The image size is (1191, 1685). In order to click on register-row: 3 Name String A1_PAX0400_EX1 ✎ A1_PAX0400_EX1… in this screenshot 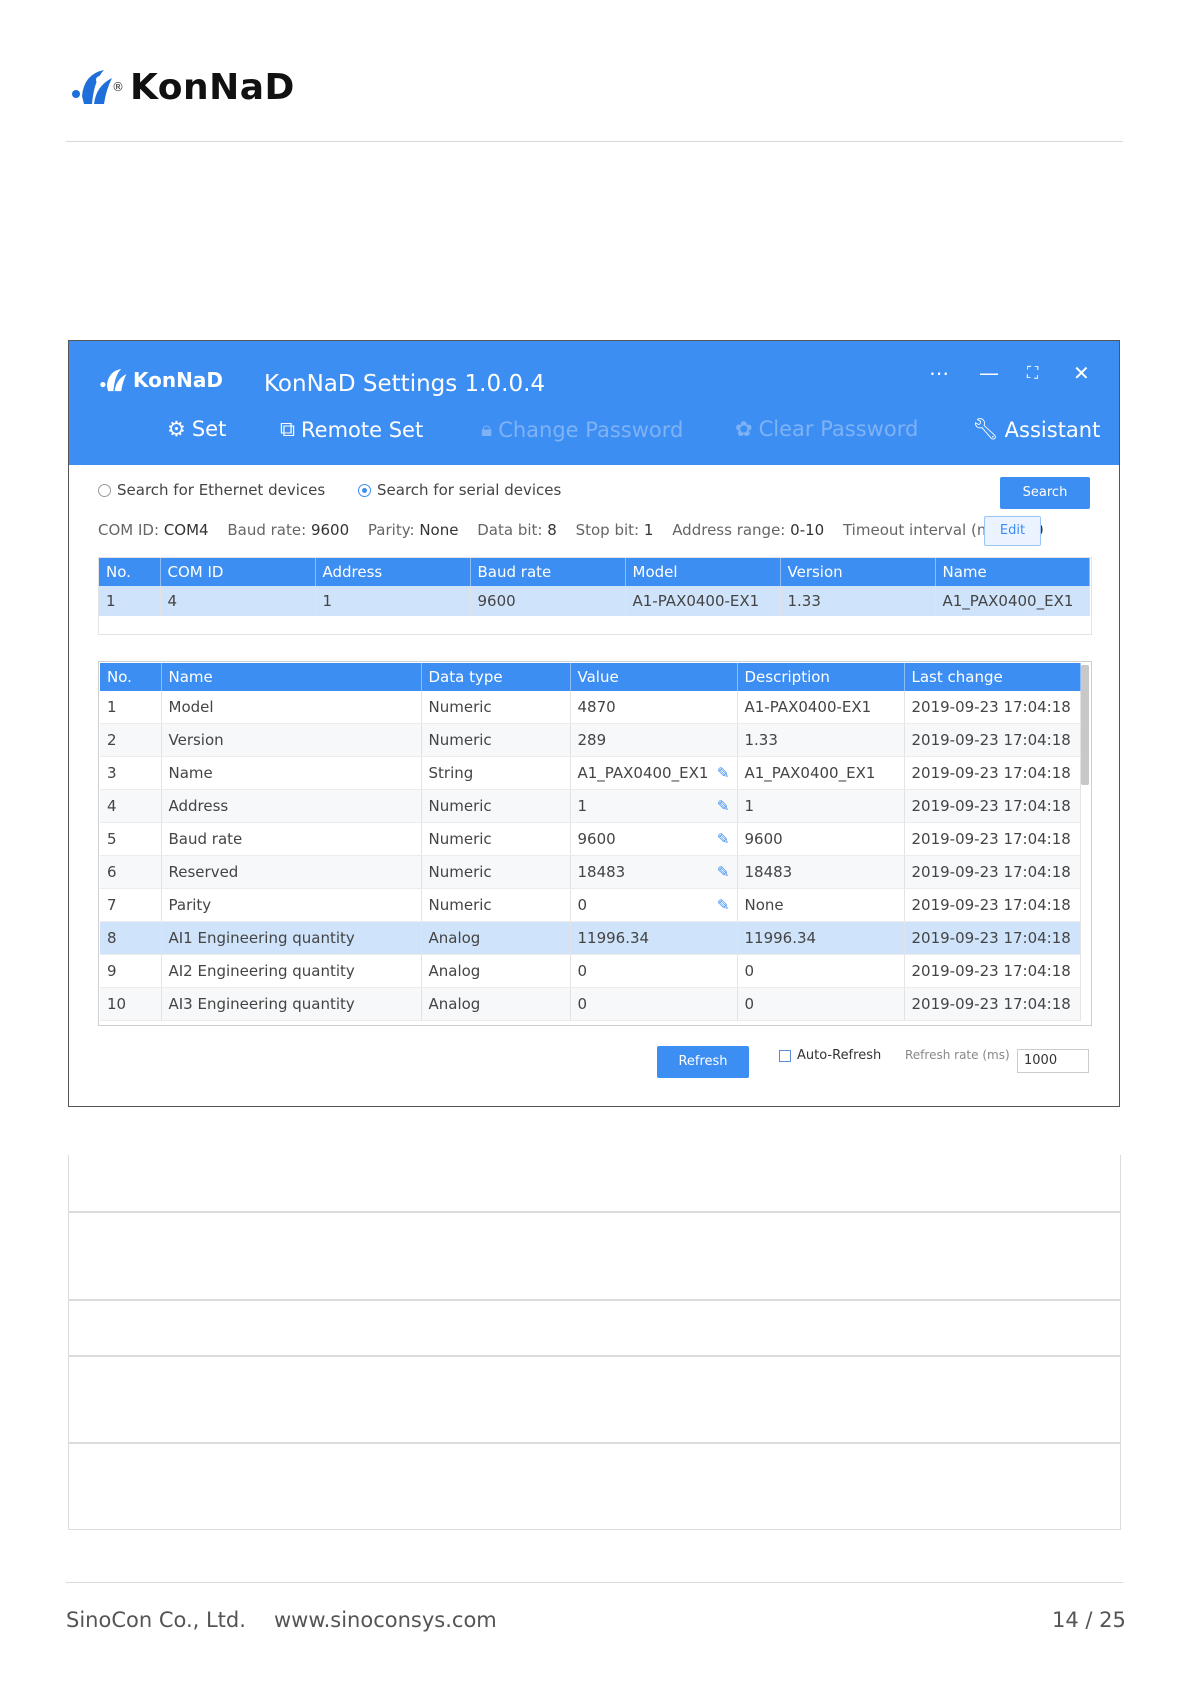, I will do `click(590, 773)`.